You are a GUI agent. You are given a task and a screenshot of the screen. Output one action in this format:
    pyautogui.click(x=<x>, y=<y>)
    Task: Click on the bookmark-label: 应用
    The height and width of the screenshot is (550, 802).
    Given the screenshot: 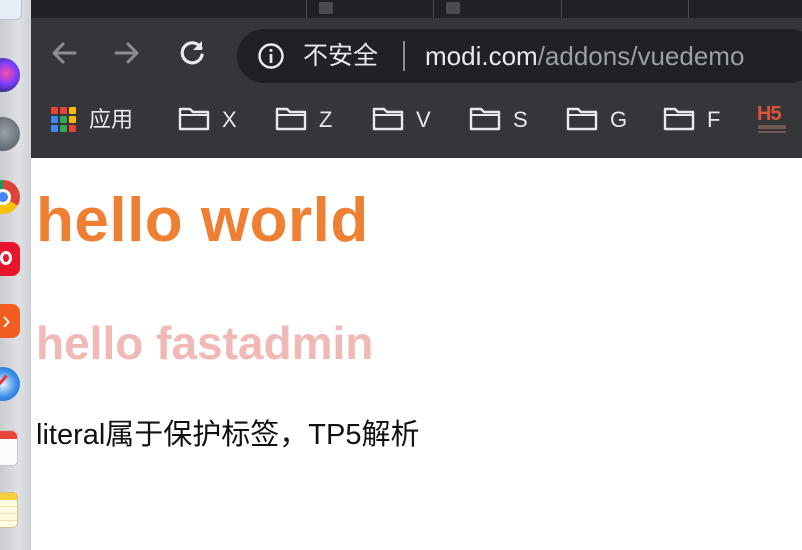 What is the action you would take?
    pyautogui.click(x=111, y=119)
    